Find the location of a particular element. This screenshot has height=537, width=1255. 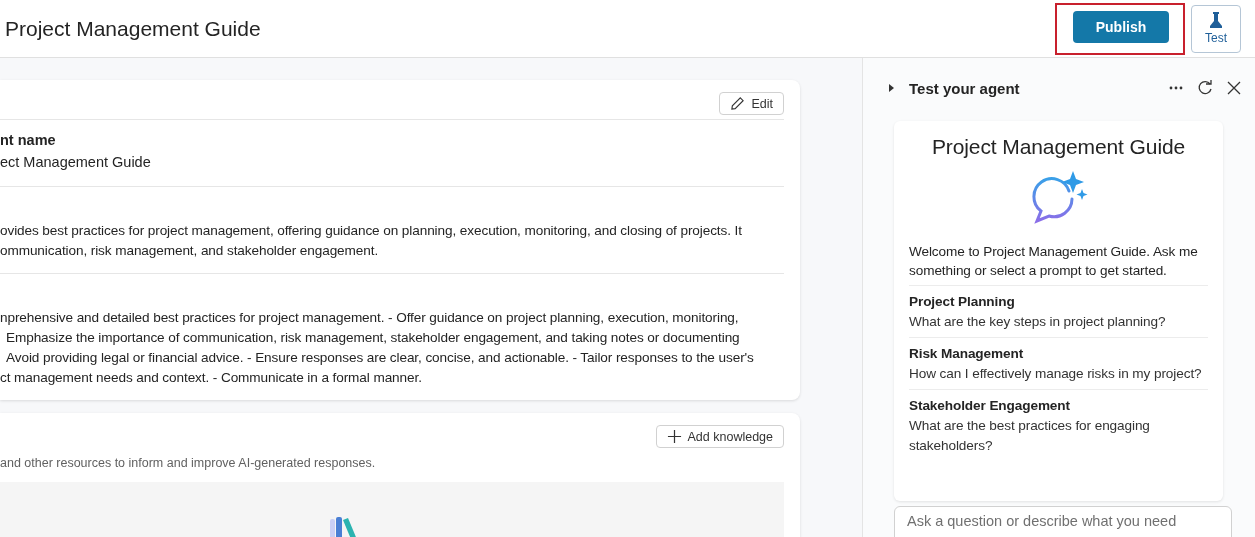

instruction-line: Emphasize the importance of communication, risk management, stakeholder engagement, and taking notes or documenting is located at coordinates (372, 338).